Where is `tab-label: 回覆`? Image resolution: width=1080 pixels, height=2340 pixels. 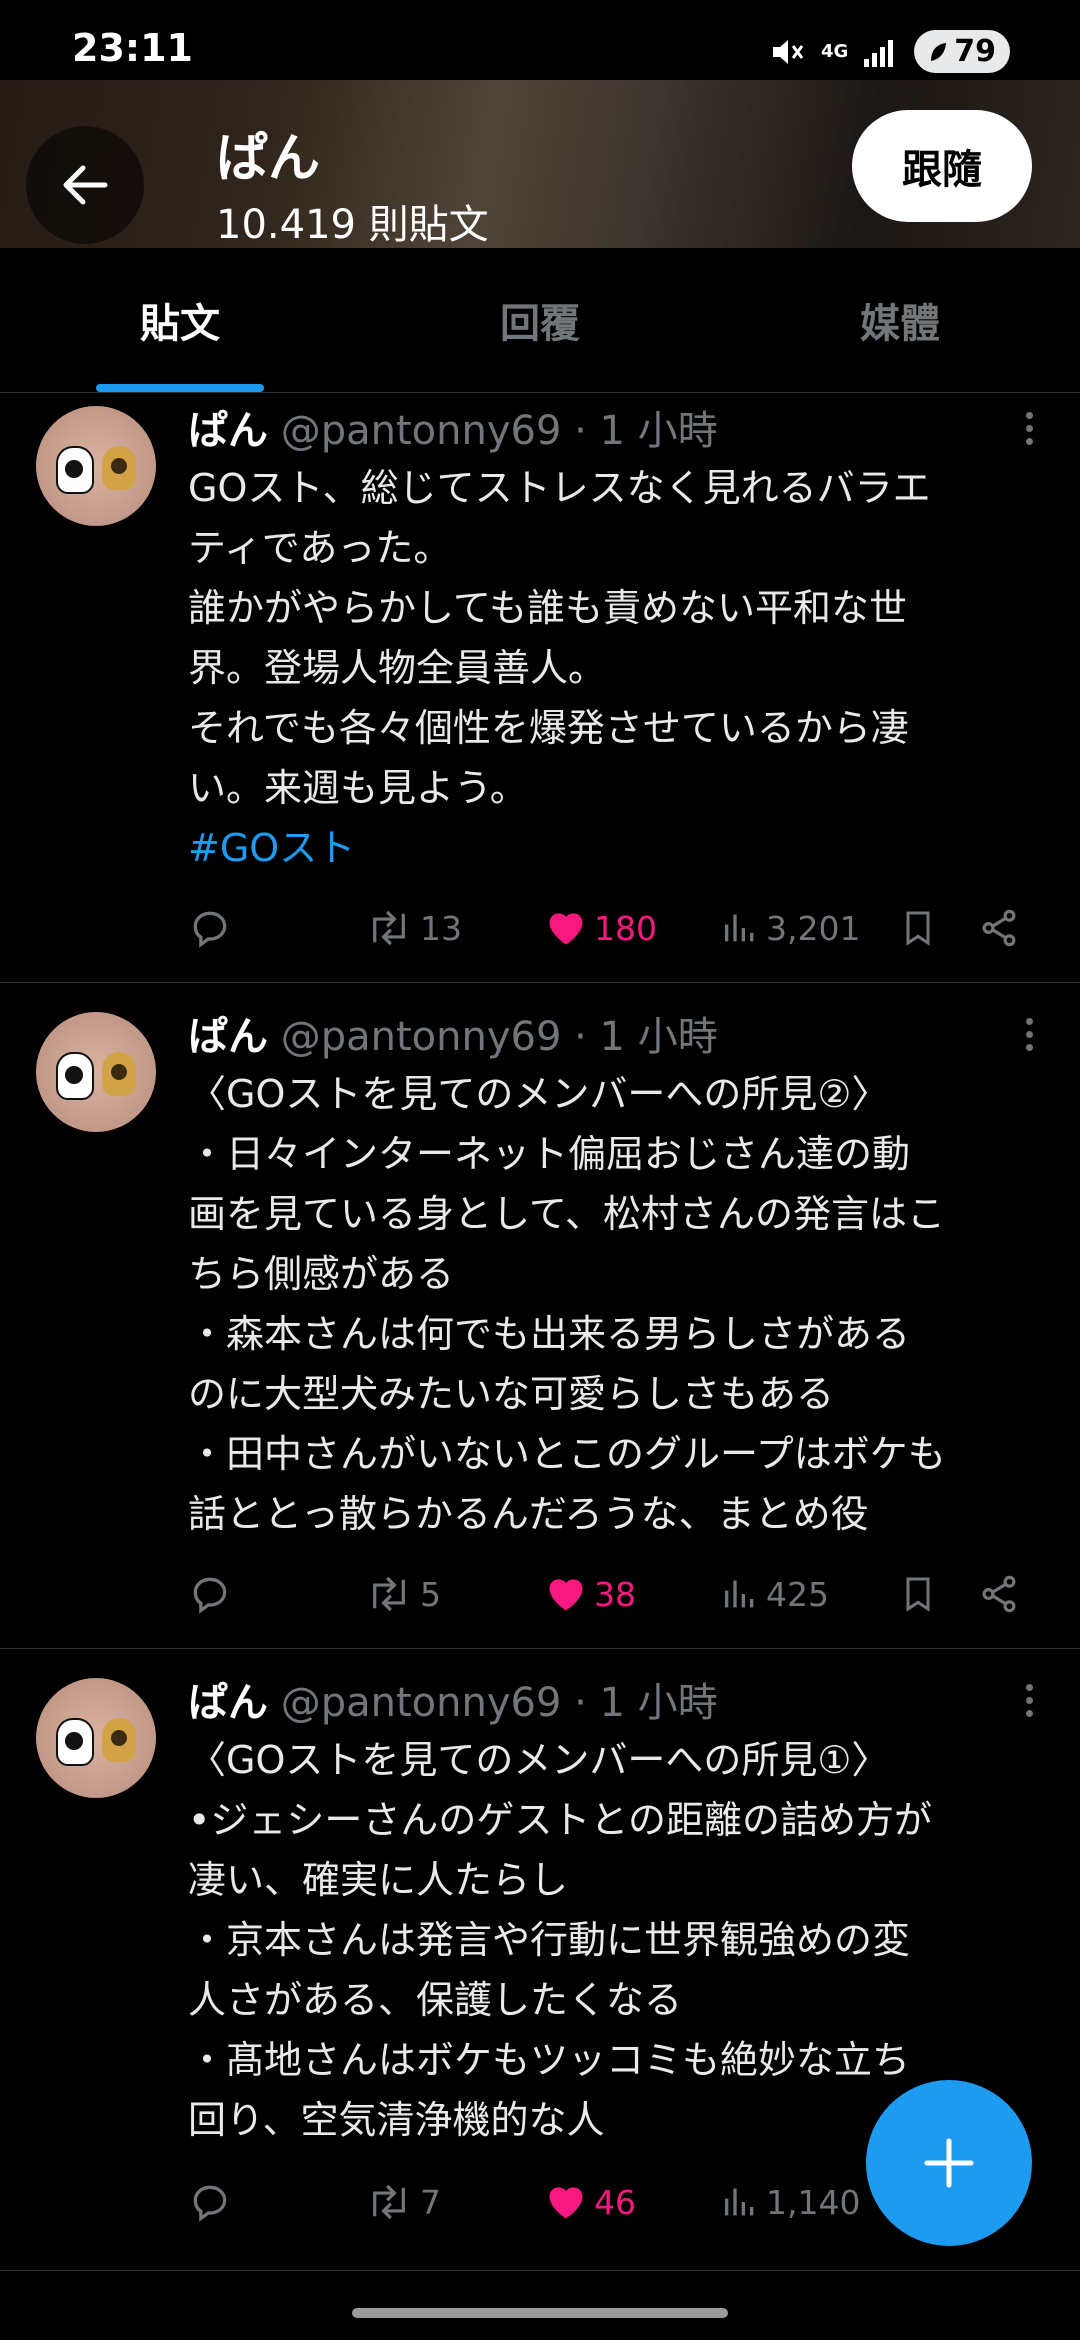 tab-label: 回覆 is located at coordinates (540, 324).